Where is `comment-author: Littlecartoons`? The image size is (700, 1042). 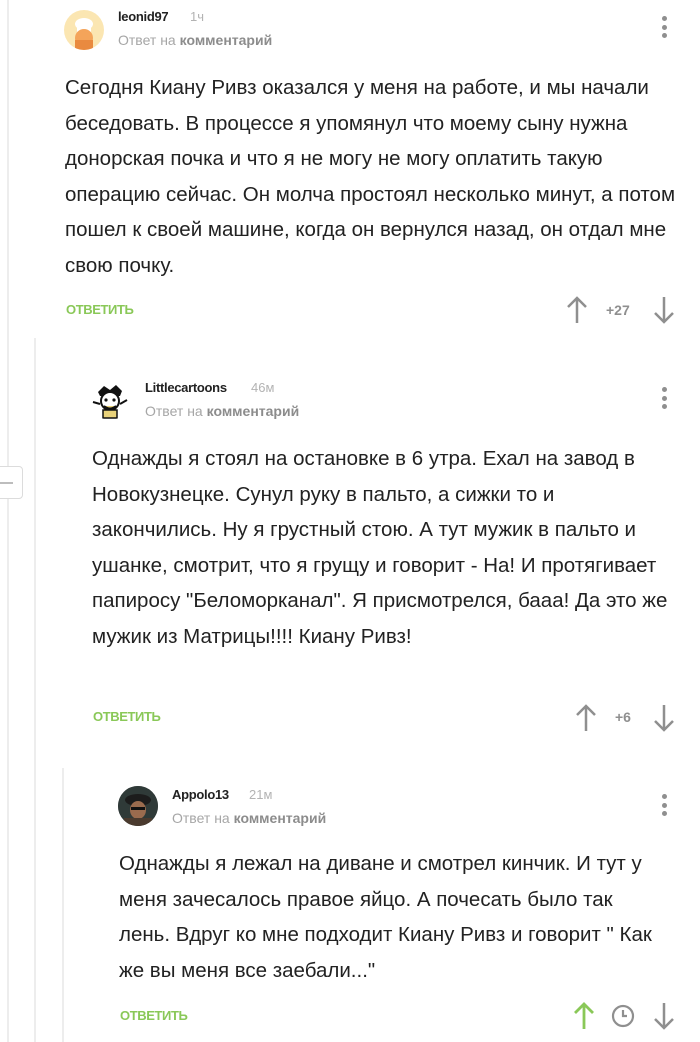
comment-author: Littlecartoons is located at coordinates (186, 387).